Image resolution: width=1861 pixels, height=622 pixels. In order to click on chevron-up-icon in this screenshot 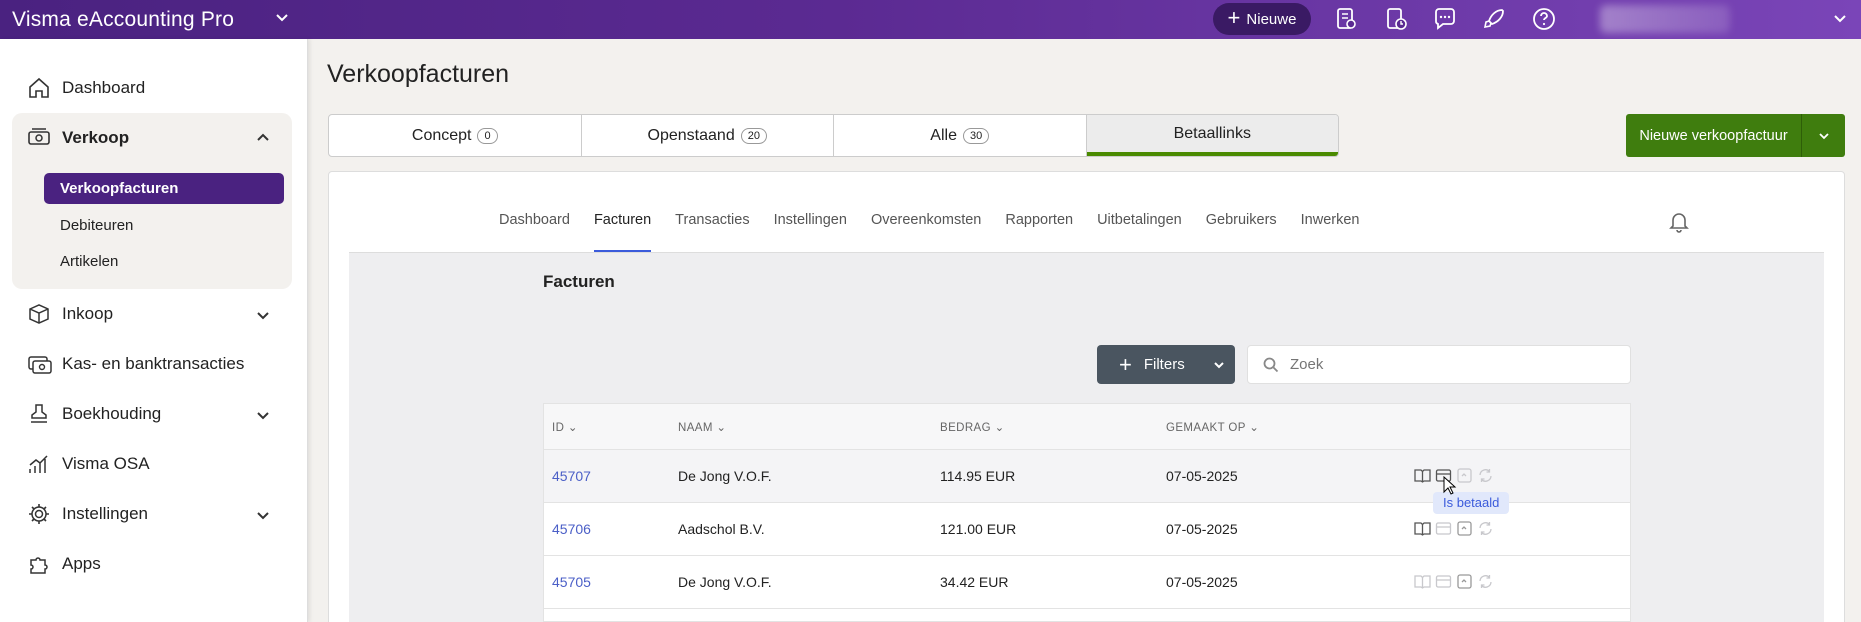, I will do `click(263, 138)`.